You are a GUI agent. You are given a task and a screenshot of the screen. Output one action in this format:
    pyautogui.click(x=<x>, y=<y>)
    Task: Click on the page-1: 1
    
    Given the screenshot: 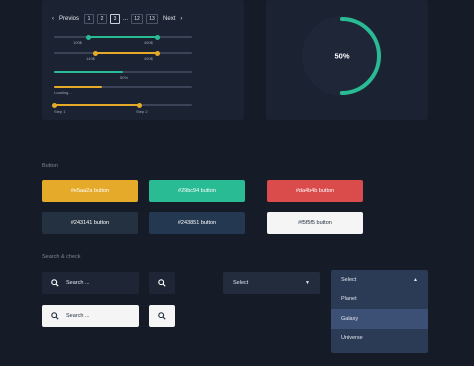 What is the action you would take?
    pyautogui.click(x=89, y=19)
    